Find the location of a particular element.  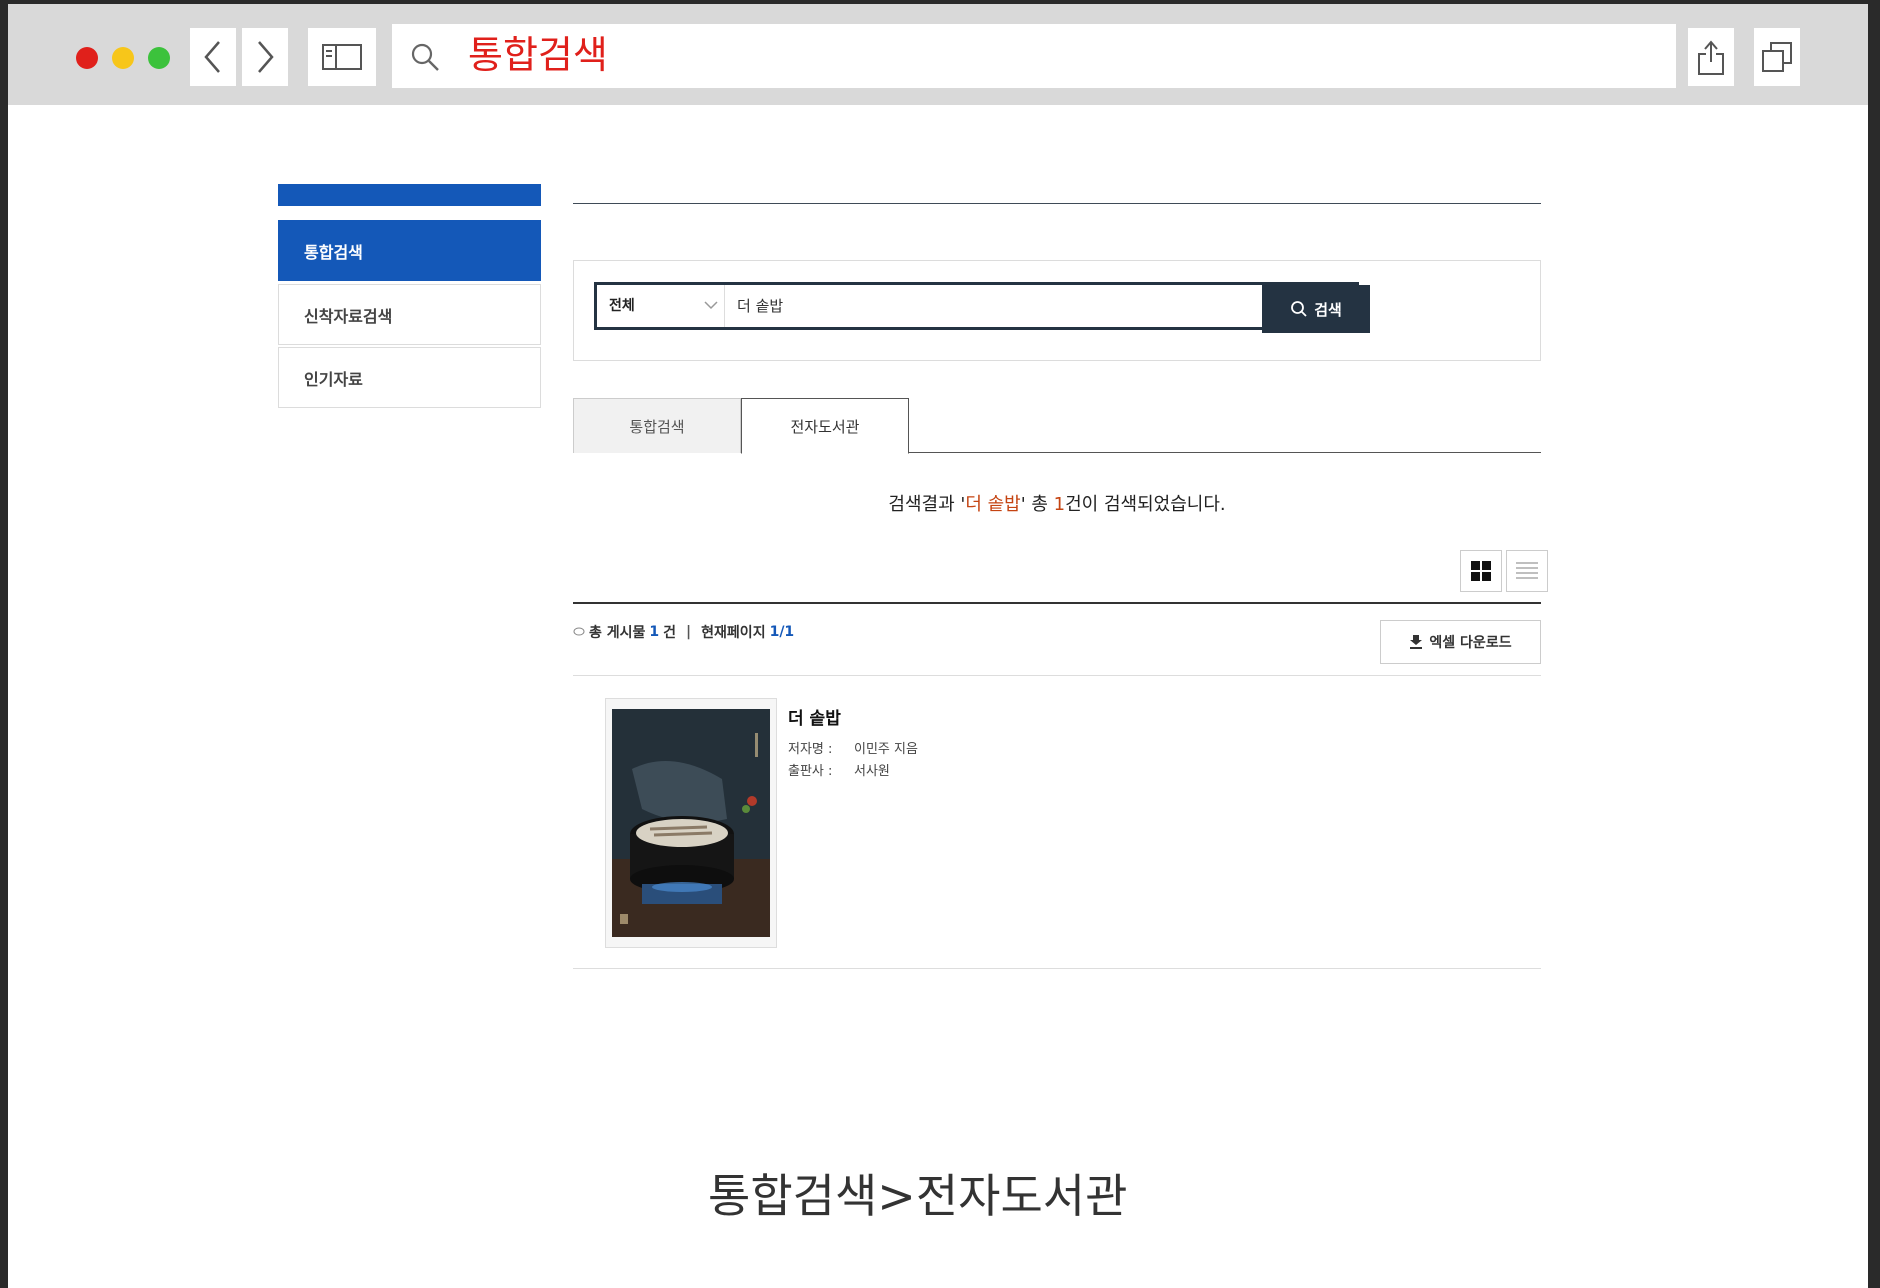

search-button: 검색 is located at coordinates (1316, 309).